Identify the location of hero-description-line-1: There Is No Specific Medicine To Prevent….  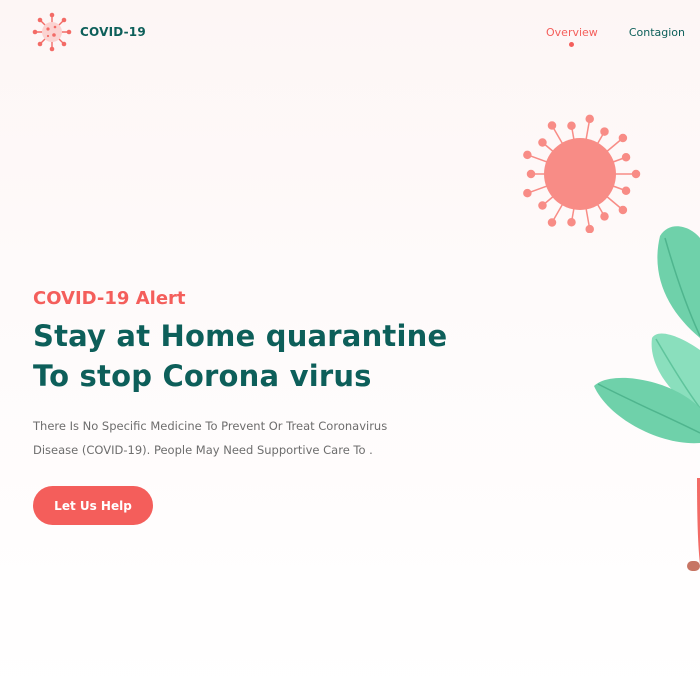
(210, 426).